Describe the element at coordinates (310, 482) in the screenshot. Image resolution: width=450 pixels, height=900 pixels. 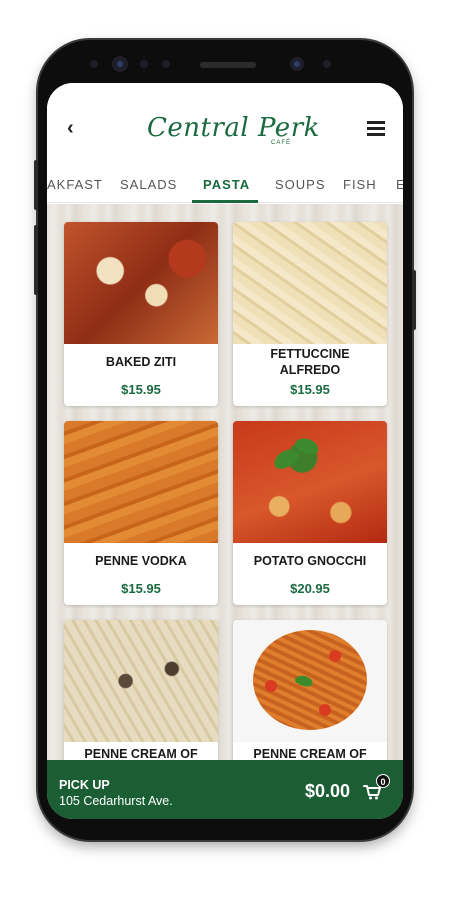
I see `potato-gnocchi-image` at that location.